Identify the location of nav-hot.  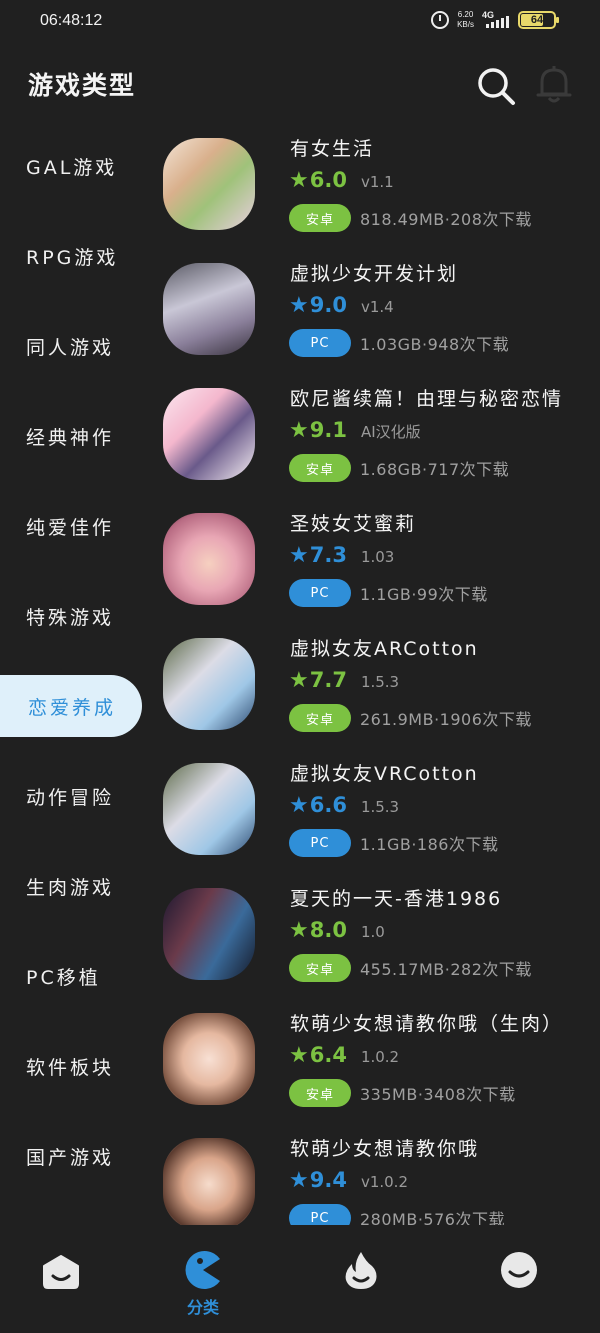
(363, 1290).